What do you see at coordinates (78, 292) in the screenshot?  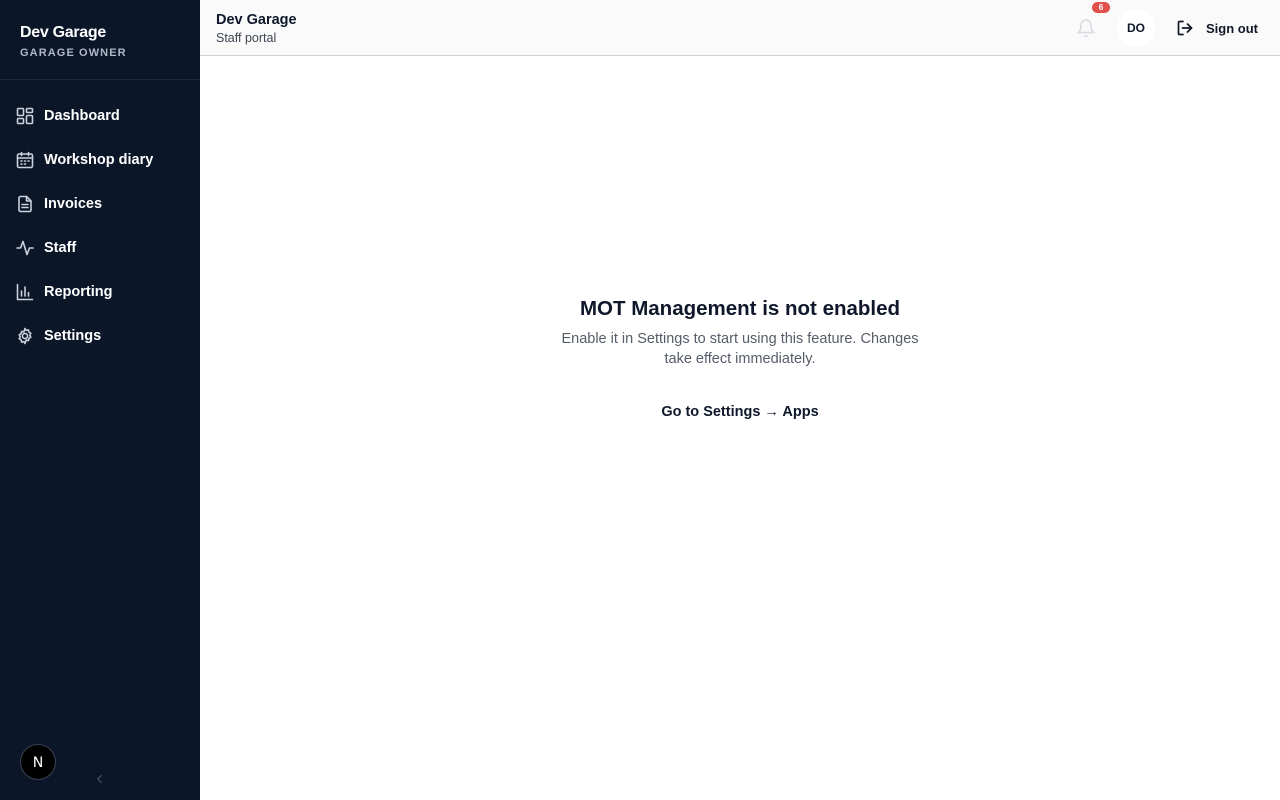 I see `sidebar-item-label: Reporting` at bounding box center [78, 292].